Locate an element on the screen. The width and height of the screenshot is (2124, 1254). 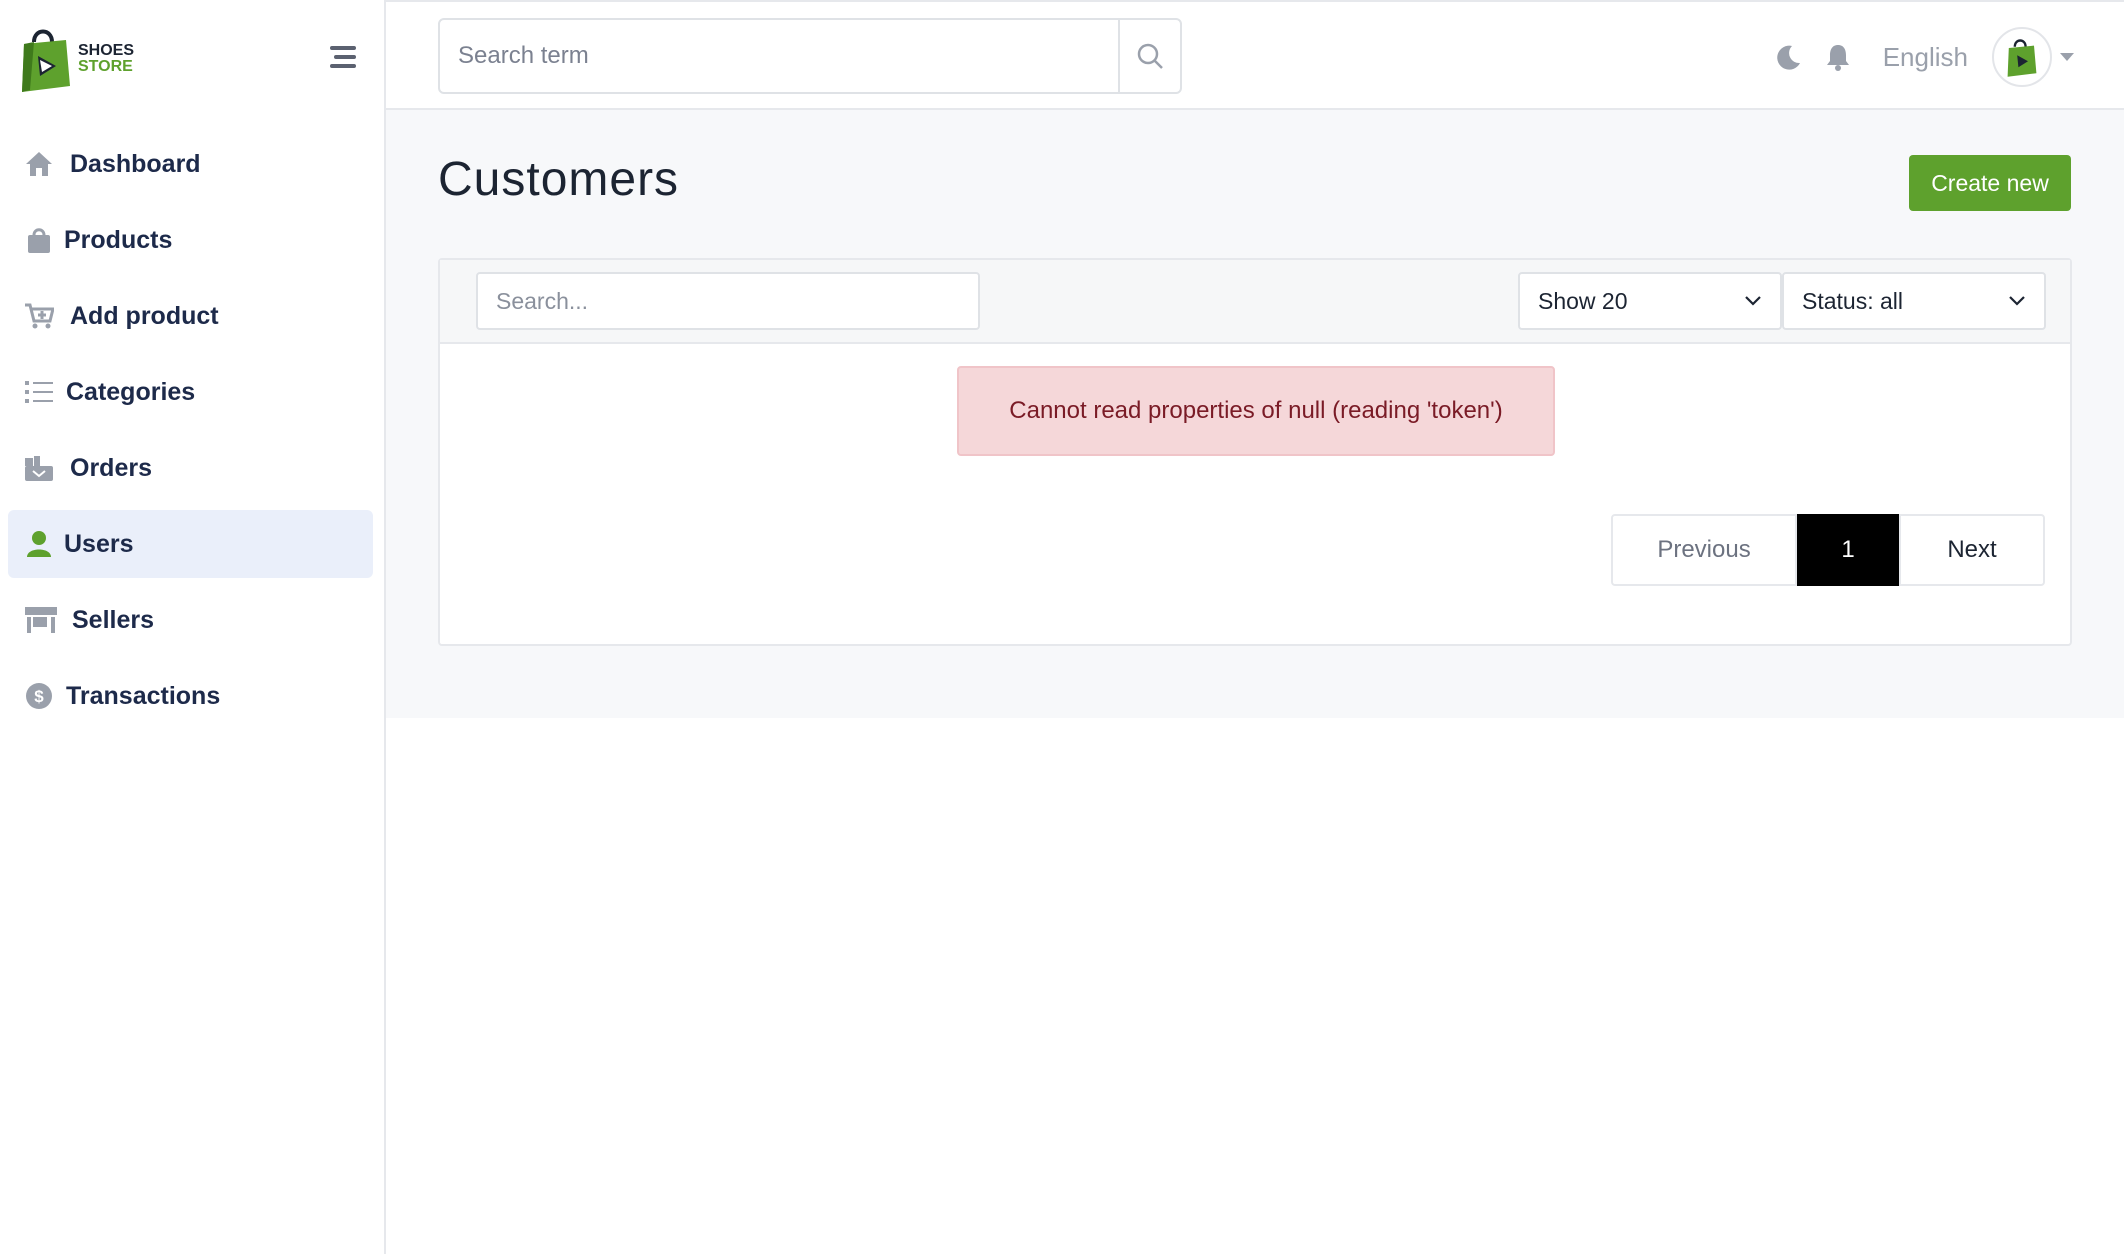
avatar is located at coordinates (2022, 57).